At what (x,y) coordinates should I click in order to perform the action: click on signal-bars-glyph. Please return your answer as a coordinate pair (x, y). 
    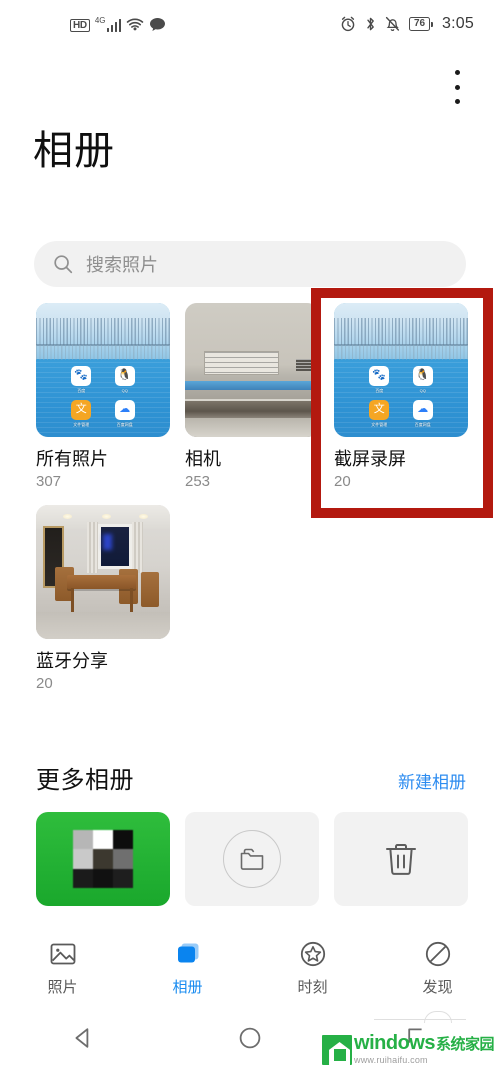
    Looking at the image, I should click on (114, 25).